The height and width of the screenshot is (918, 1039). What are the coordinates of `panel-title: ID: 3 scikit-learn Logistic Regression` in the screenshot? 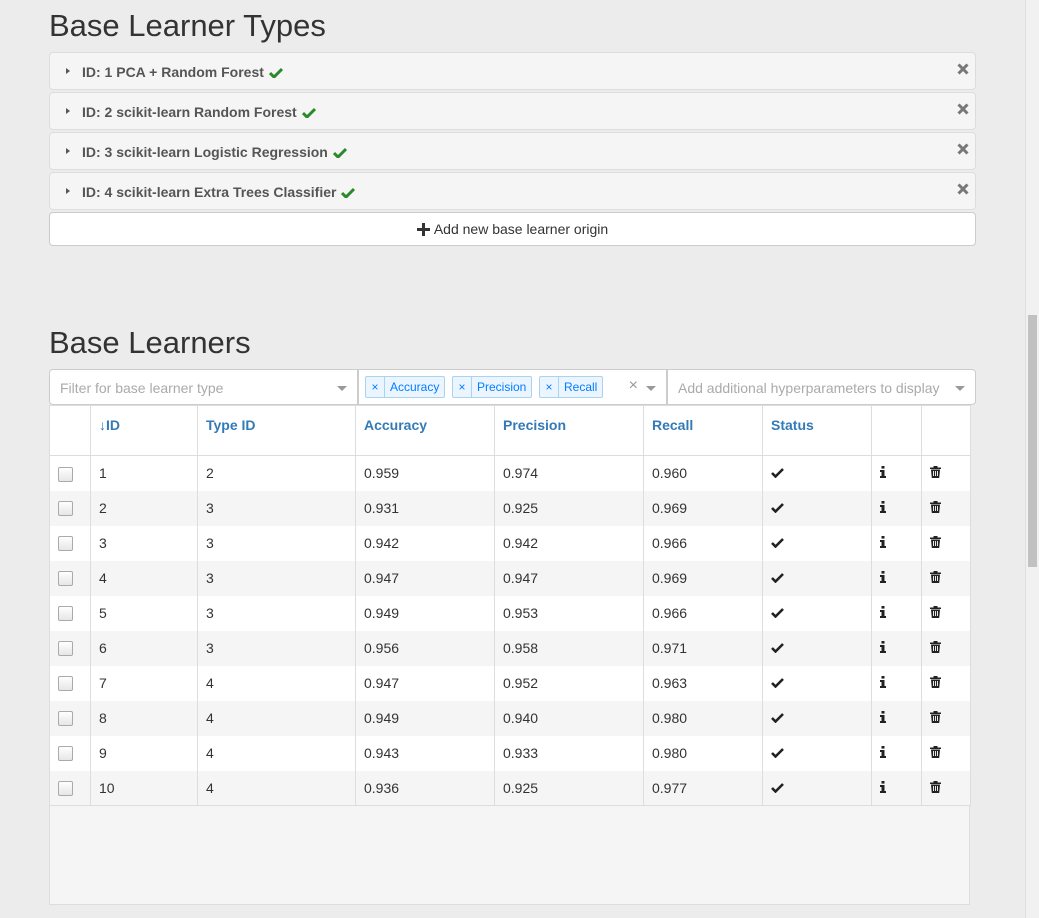 It's located at (214, 152).